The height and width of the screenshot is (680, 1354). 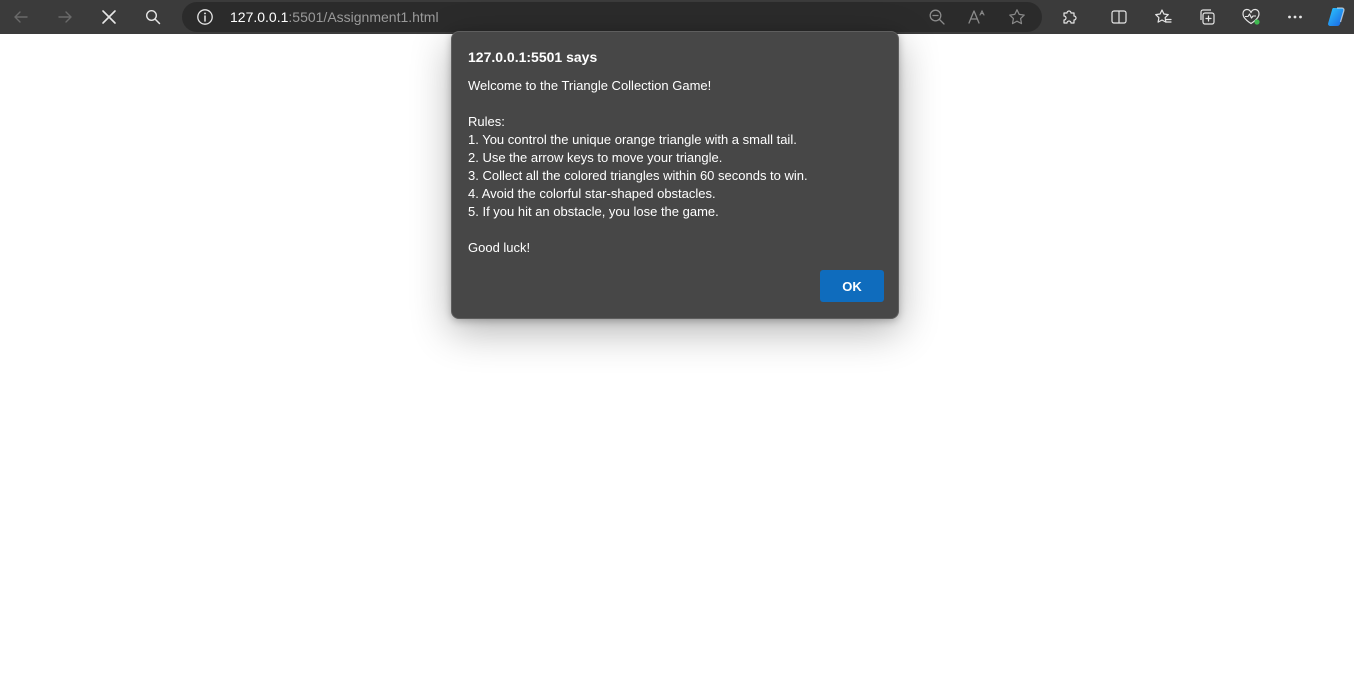 I want to click on dialog-title: 127.0.0.1:5501 says, so click(x=533, y=57).